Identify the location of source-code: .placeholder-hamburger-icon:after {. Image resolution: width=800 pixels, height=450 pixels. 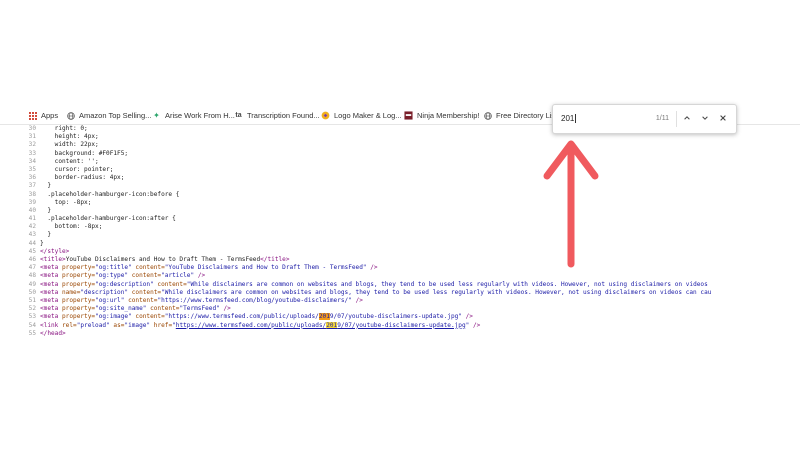
(108, 219).